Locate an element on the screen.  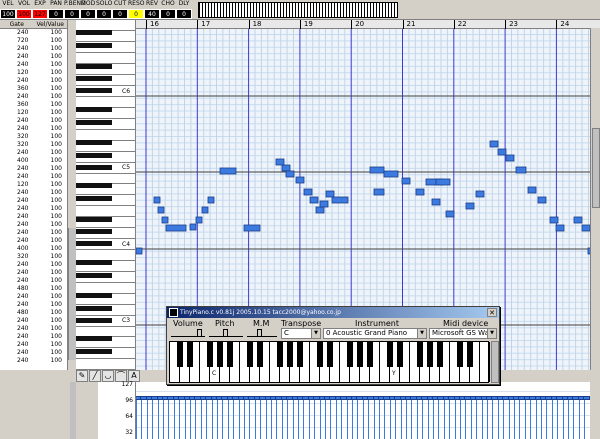
param-cho: CHO 0 is located at coordinates (168, 9).